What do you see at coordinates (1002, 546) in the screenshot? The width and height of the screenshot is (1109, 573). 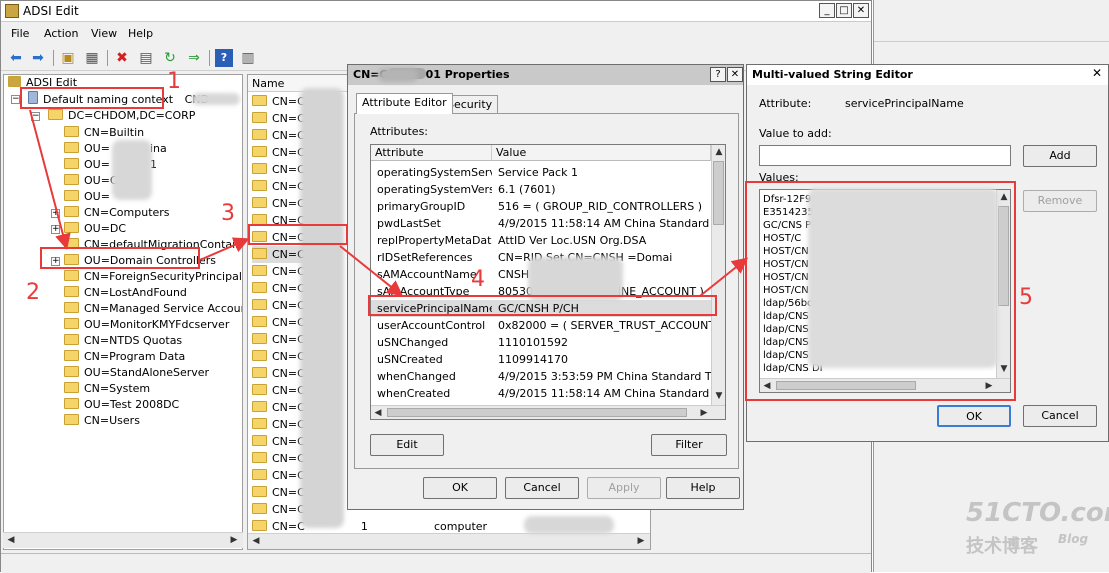 I see `watermark-subtitle: 技术博客` at bounding box center [1002, 546].